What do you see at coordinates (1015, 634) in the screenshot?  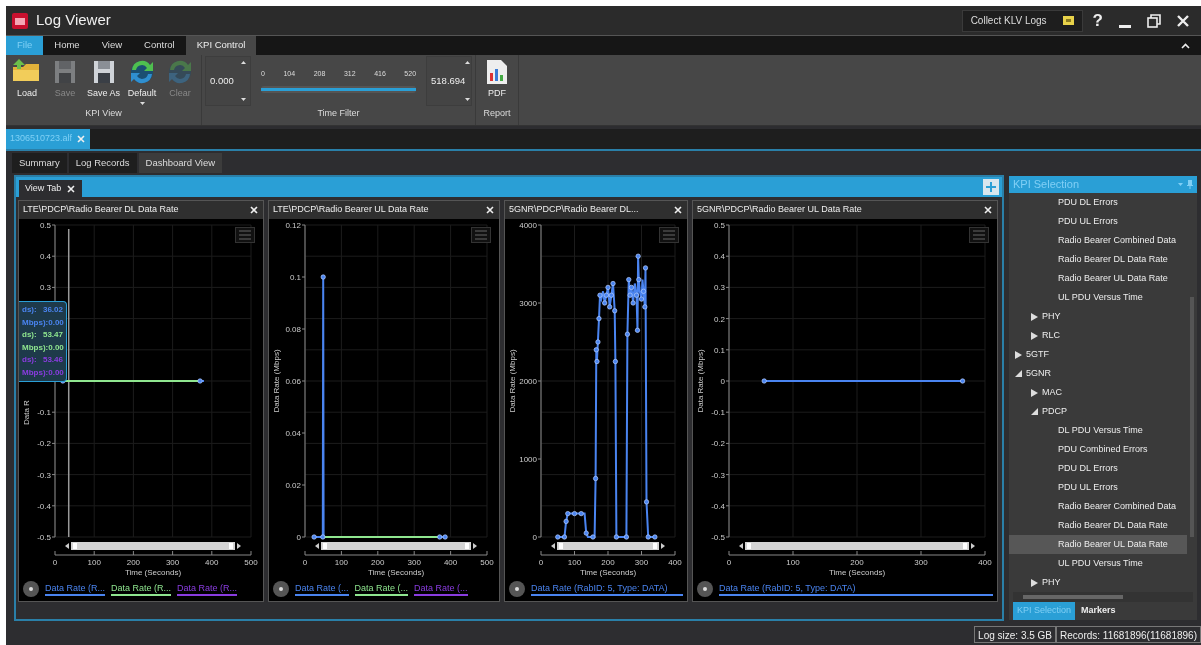 I see `status-text: Log size: 3.5 GB` at bounding box center [1015, 634].